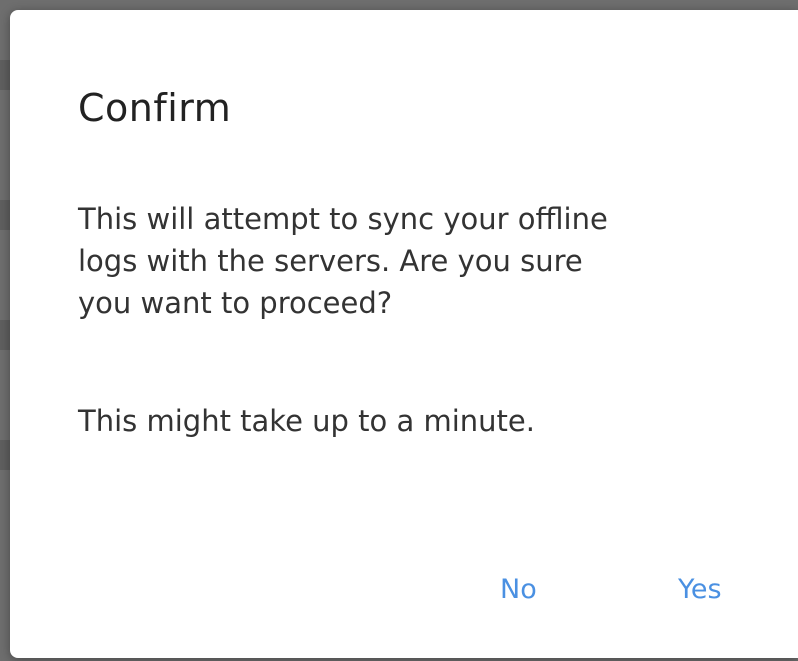 This screenshot has width=798, height=661. I want to click on no-button: No, so click(518, 590).